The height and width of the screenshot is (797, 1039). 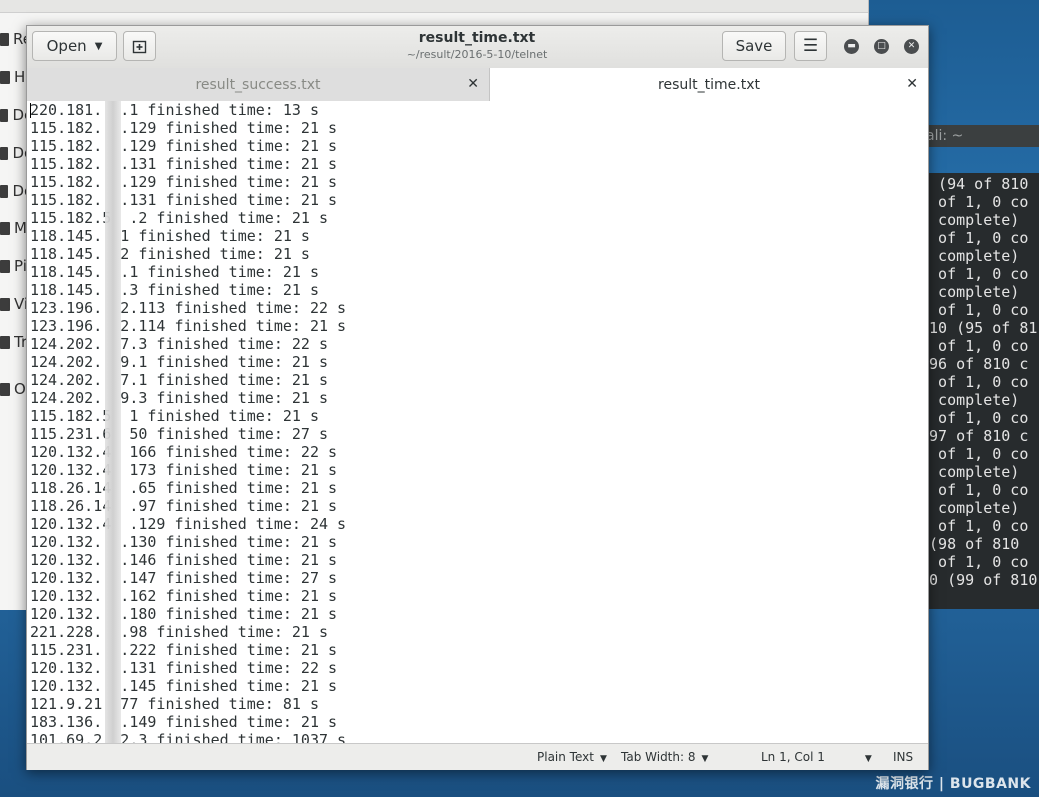 I want to click on new-tab-button, so click(x=139, y=46).